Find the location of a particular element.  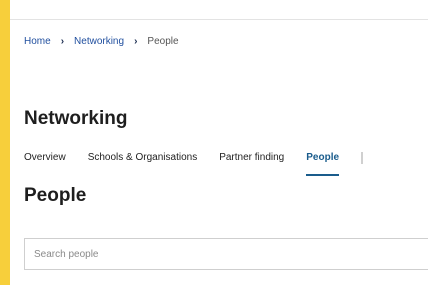

breadcrumb-current: People is located at coordinates (163, 41).